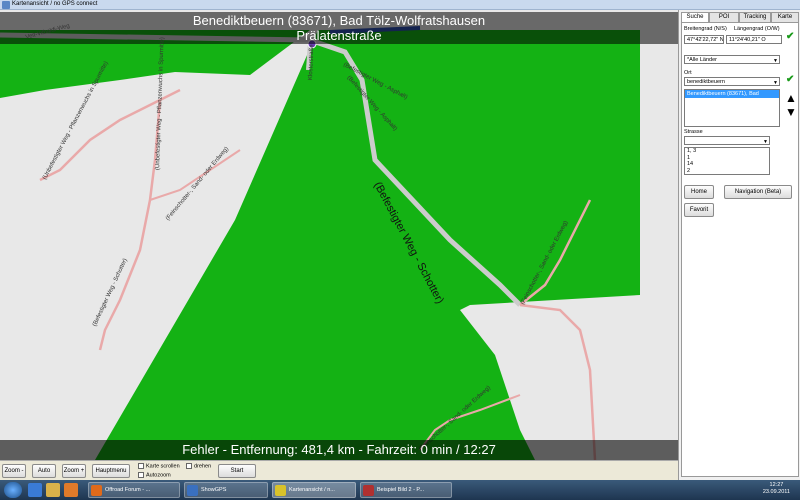  What do you see at coordinates (724, 17) in the screenshot?
I see `tab-poi: POI` at bounding box center [724, 17].